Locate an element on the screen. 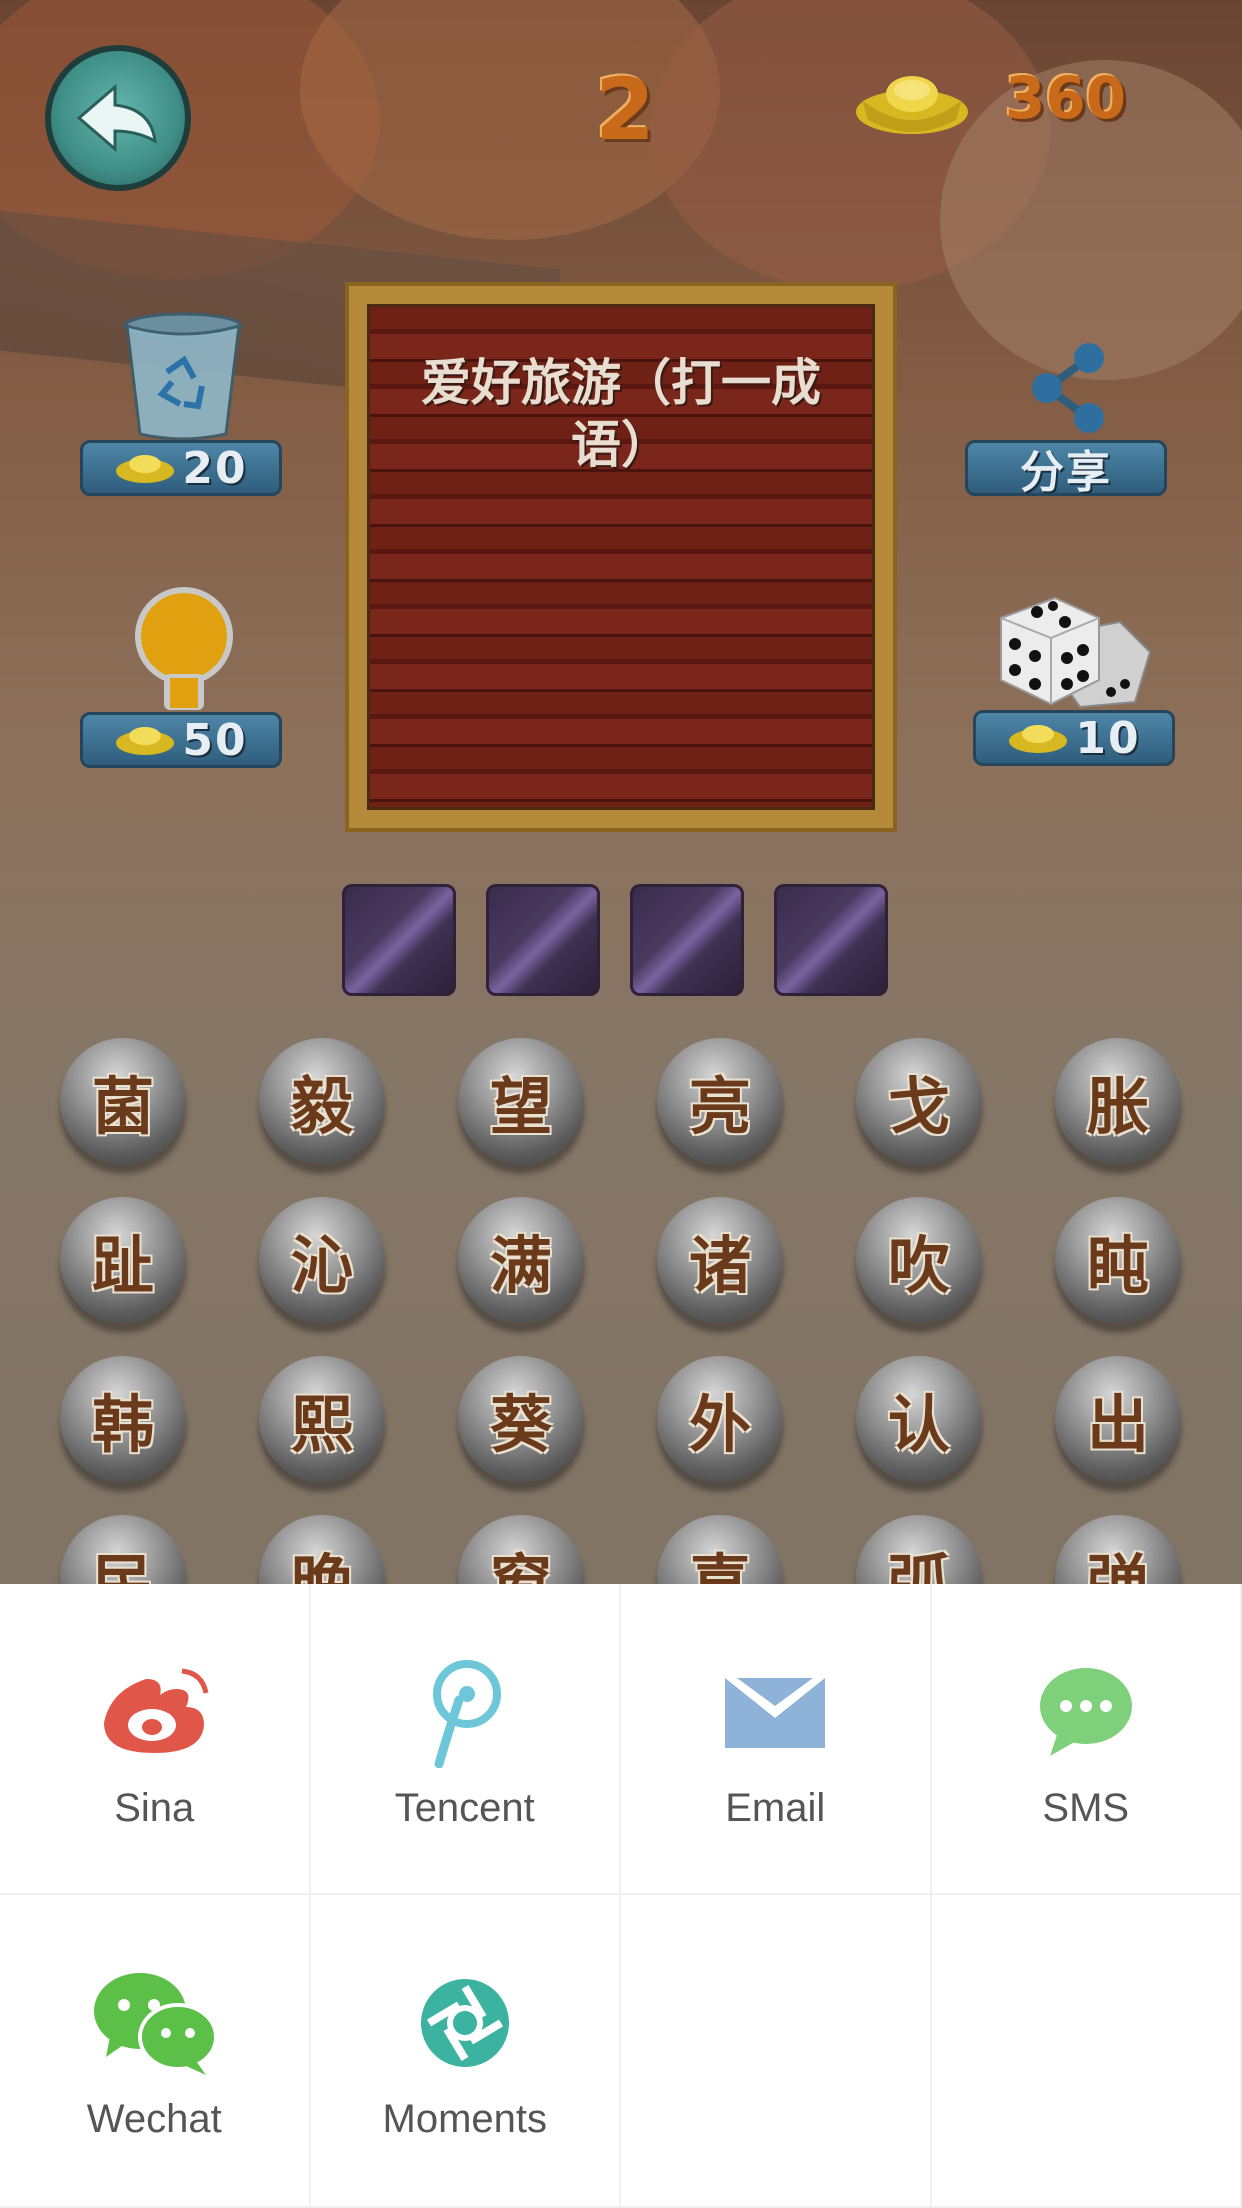  share-tool: 分享 is located at coordinates (1067, 420).